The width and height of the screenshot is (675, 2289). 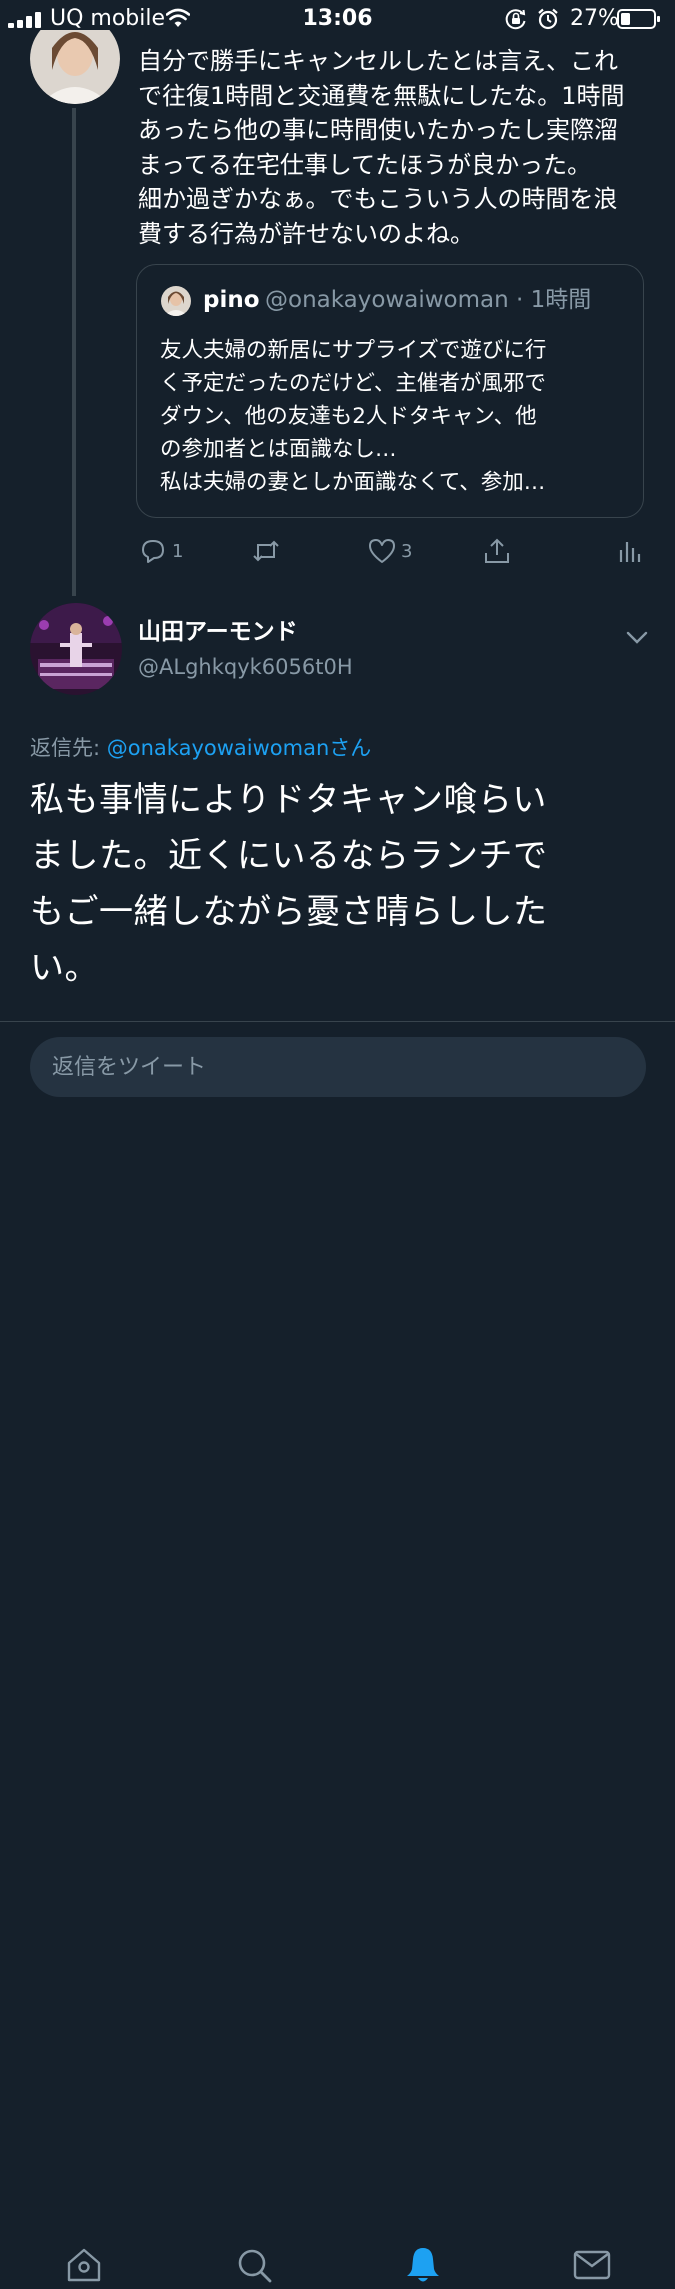 I want to click on search-icon, so click(x=255, y=2266).